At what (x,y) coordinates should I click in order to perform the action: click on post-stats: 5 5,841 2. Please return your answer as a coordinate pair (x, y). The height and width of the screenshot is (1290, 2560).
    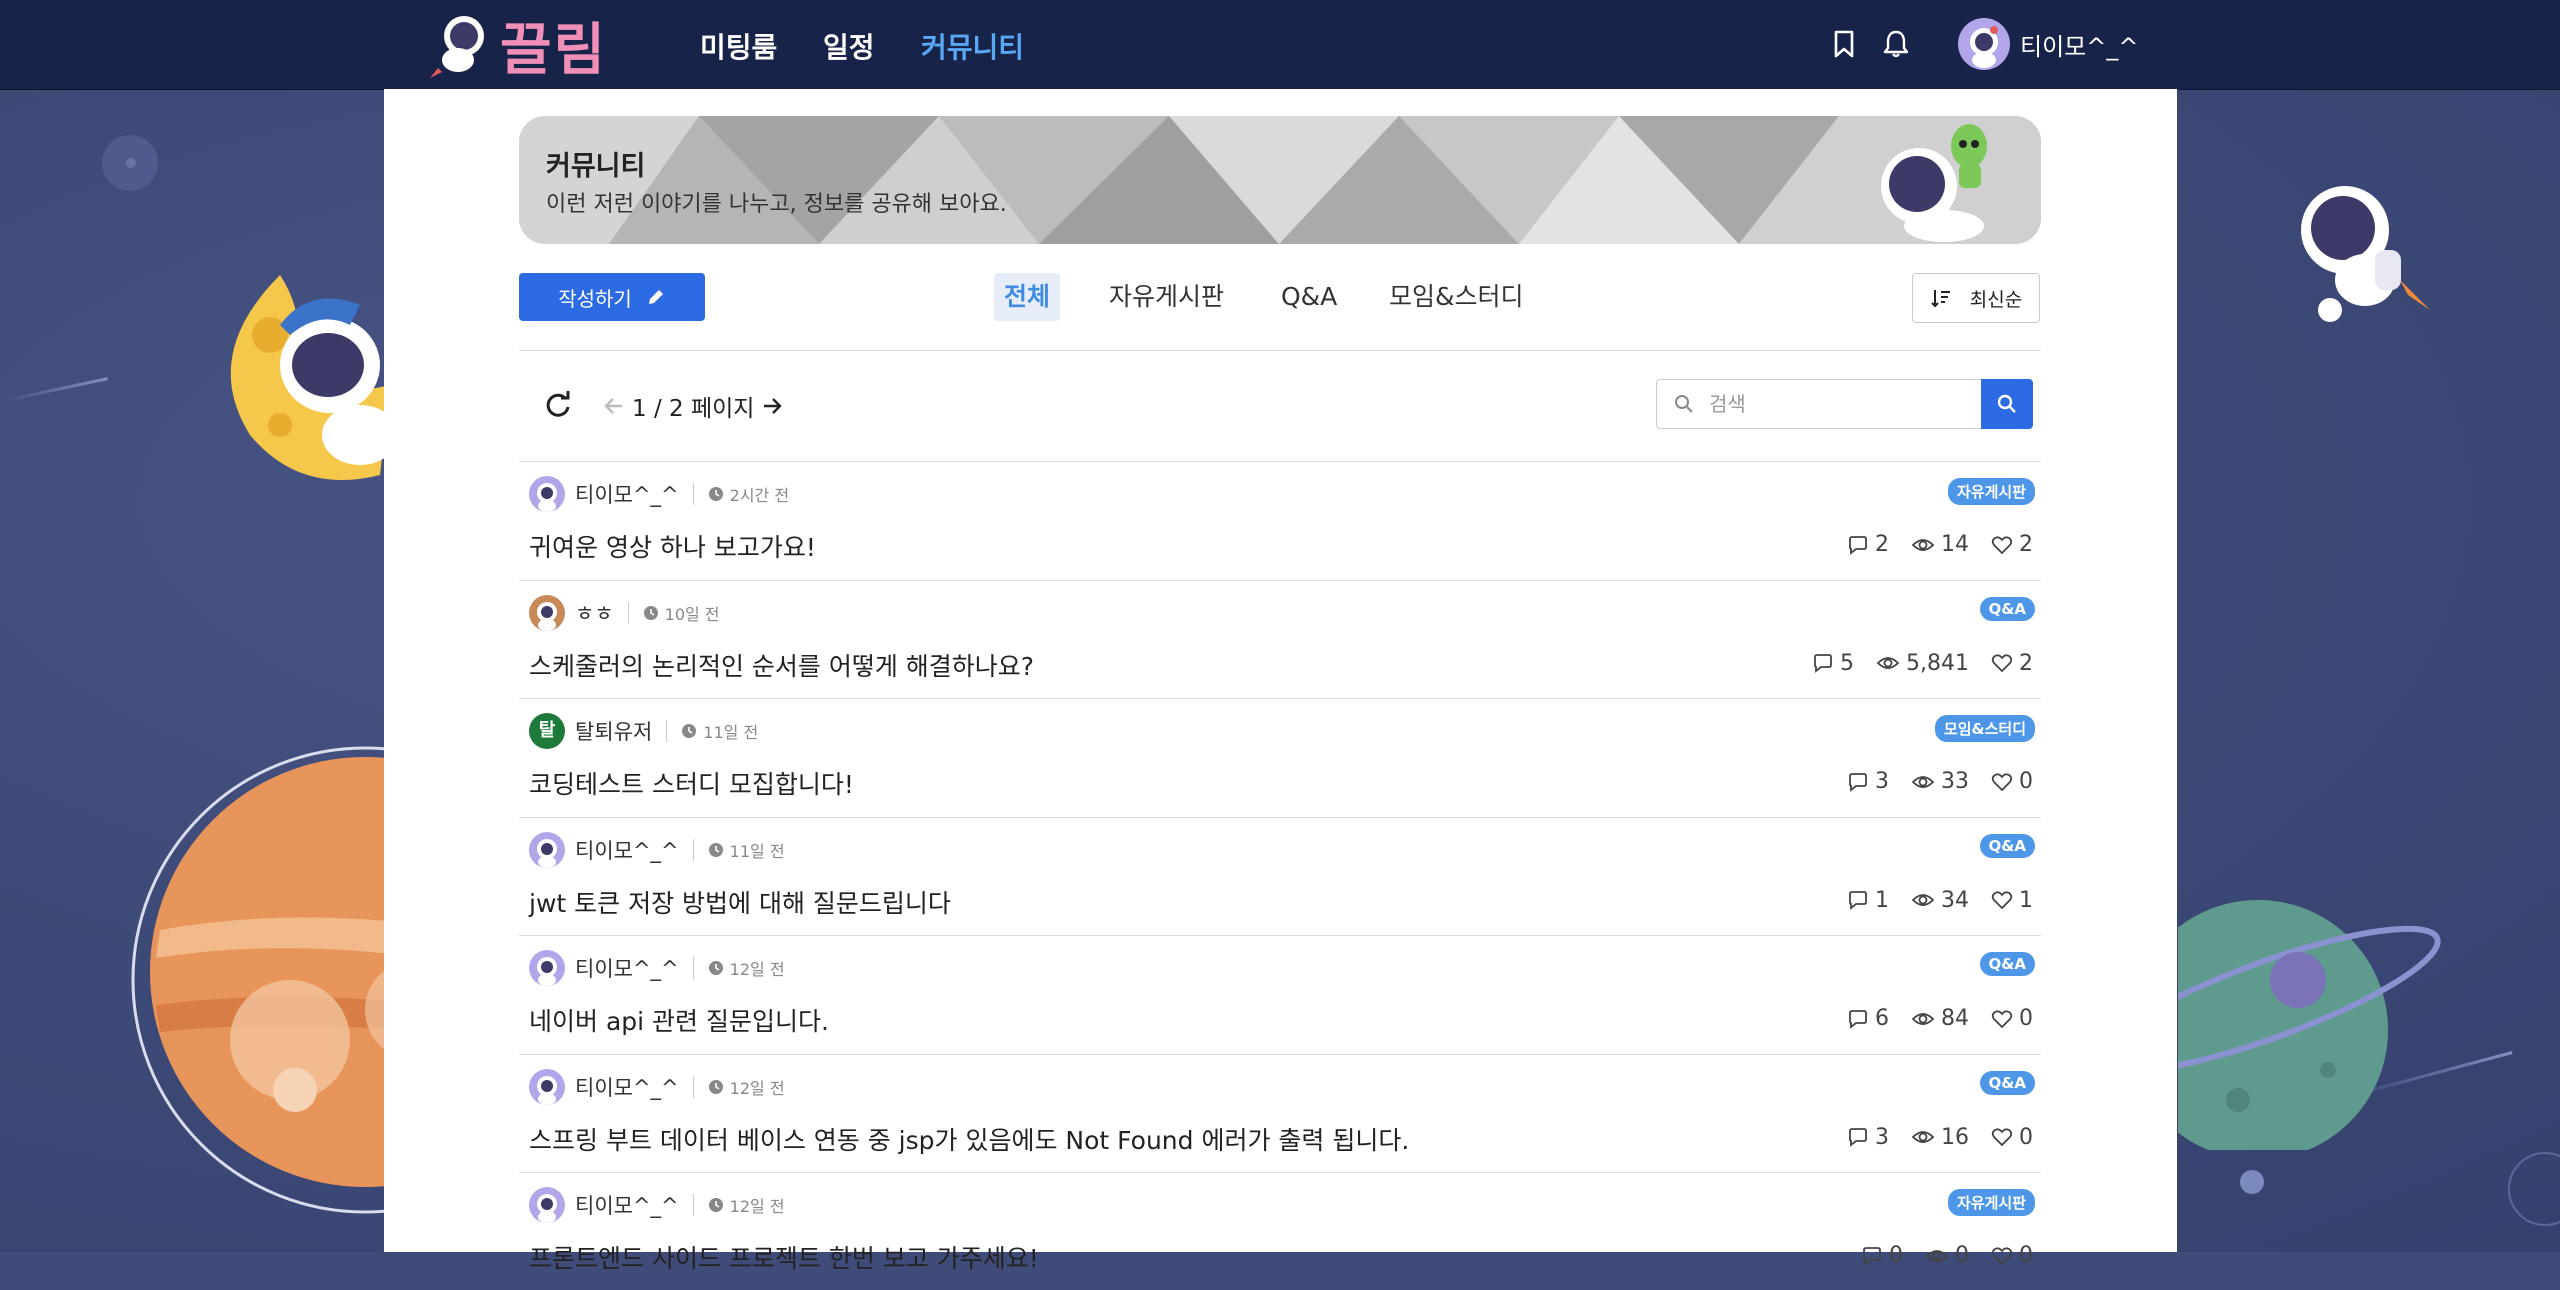
    Looking at the image, I should click on (1922, 663).